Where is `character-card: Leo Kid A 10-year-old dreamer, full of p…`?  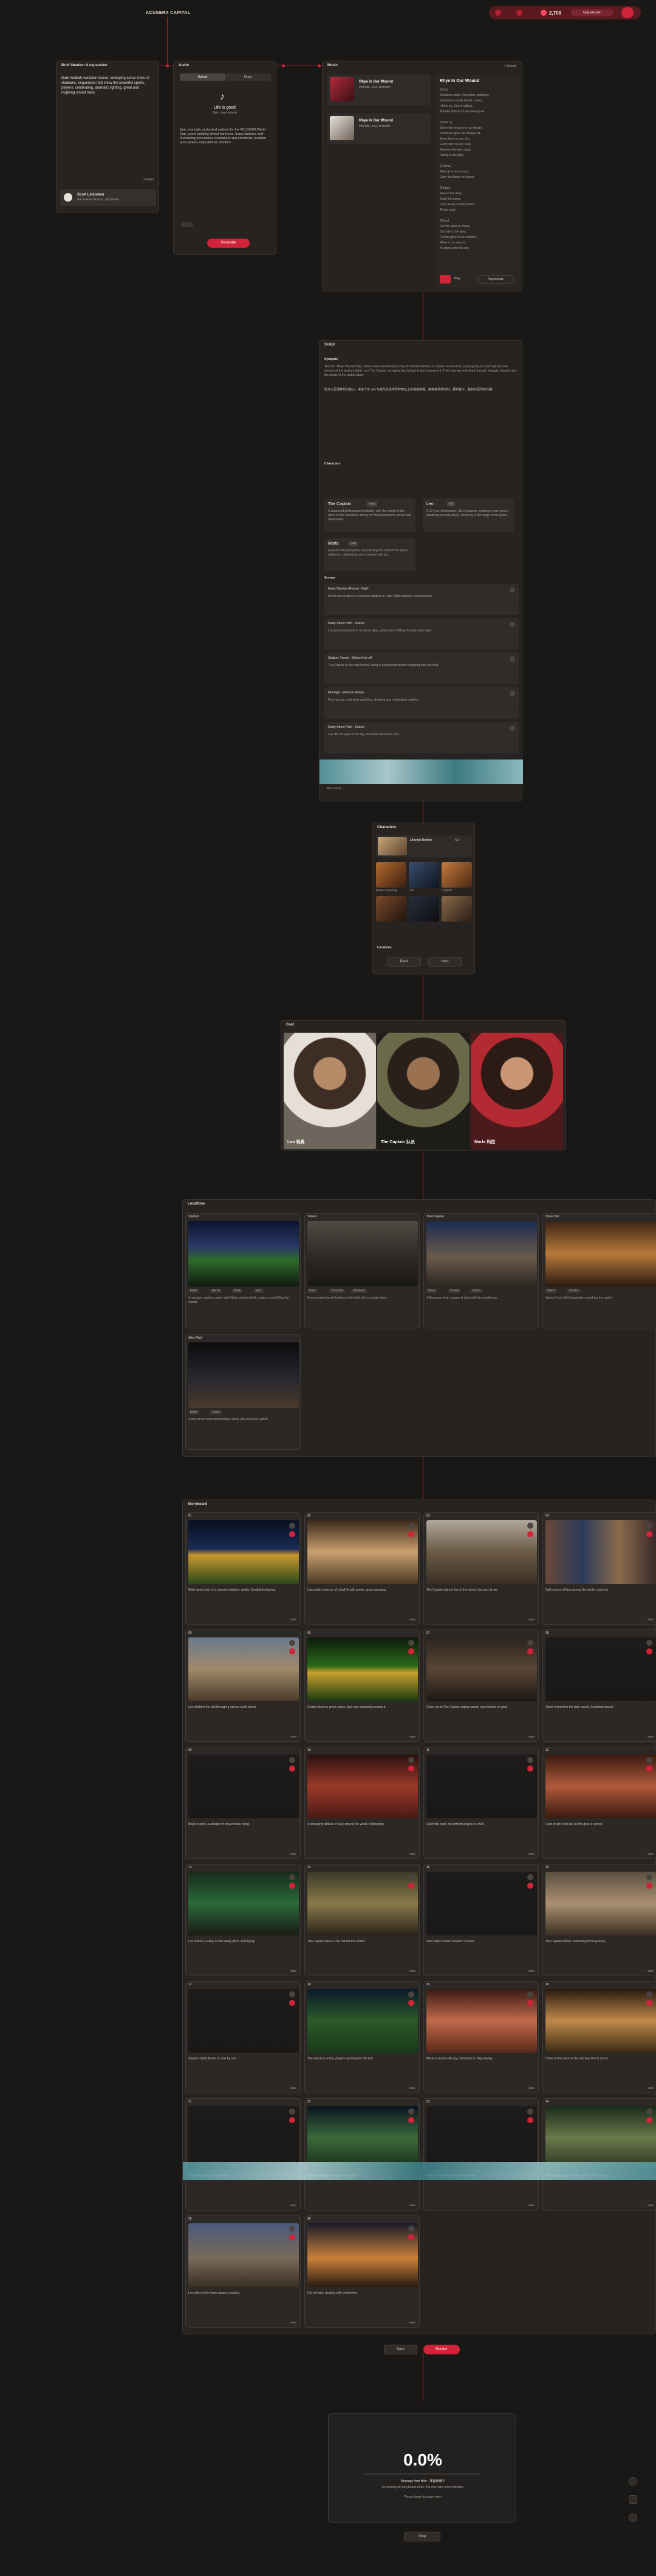 character-card: Leo Kid A 10-year-old dreamer, full of p… is located at coordinates (468, 515).